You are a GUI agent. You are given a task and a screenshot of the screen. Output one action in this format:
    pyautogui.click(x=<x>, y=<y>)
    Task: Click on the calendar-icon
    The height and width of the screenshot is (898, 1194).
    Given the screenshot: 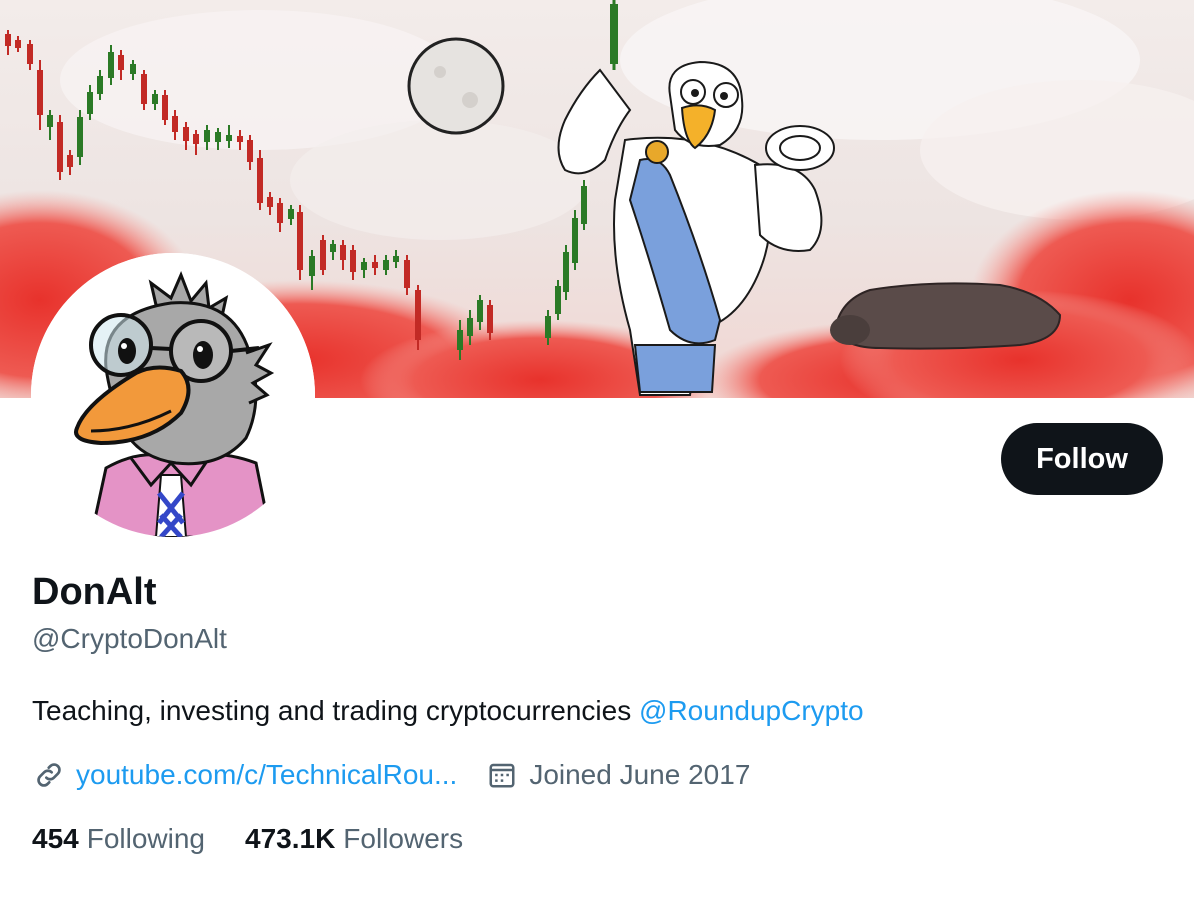 What is the action you would take?
    pyautogui.click(x=502, y=775)
    